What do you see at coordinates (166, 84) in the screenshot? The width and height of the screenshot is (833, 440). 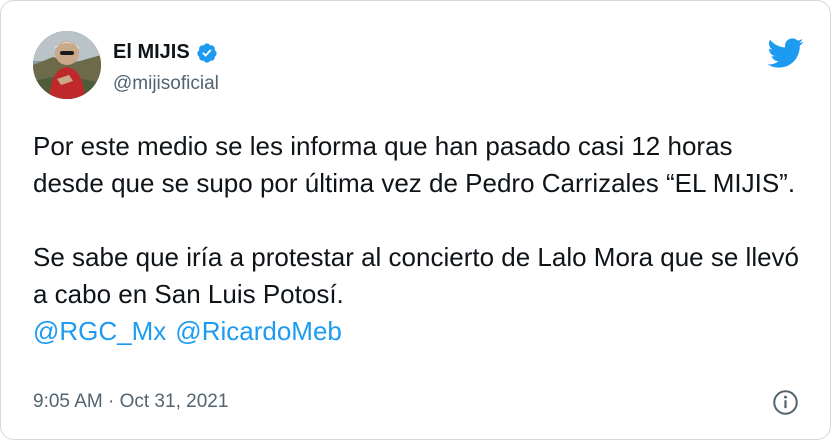 I see `author-handle: @mijisoficial` at bounding box center [166, 84].